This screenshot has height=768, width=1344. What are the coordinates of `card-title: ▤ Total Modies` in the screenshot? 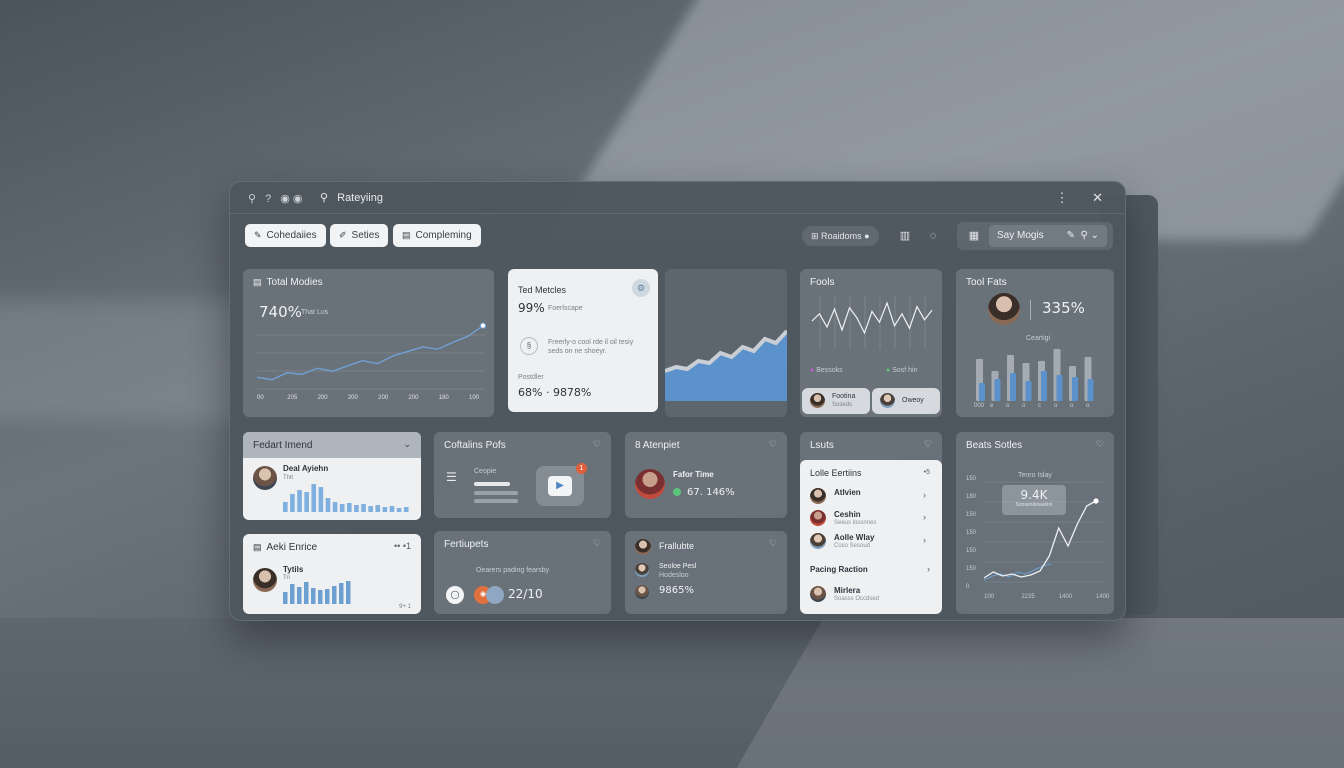 It's located at (288, 282).